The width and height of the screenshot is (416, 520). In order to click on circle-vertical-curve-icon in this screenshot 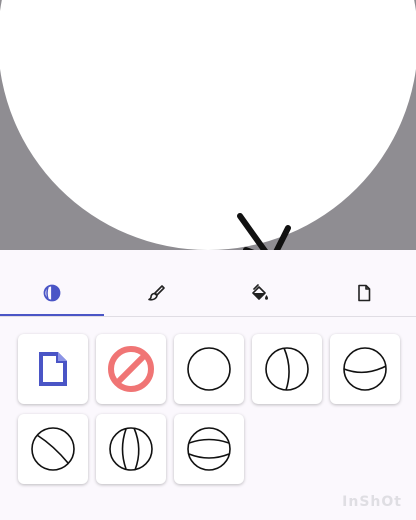, I will do `click(287, 369)`.